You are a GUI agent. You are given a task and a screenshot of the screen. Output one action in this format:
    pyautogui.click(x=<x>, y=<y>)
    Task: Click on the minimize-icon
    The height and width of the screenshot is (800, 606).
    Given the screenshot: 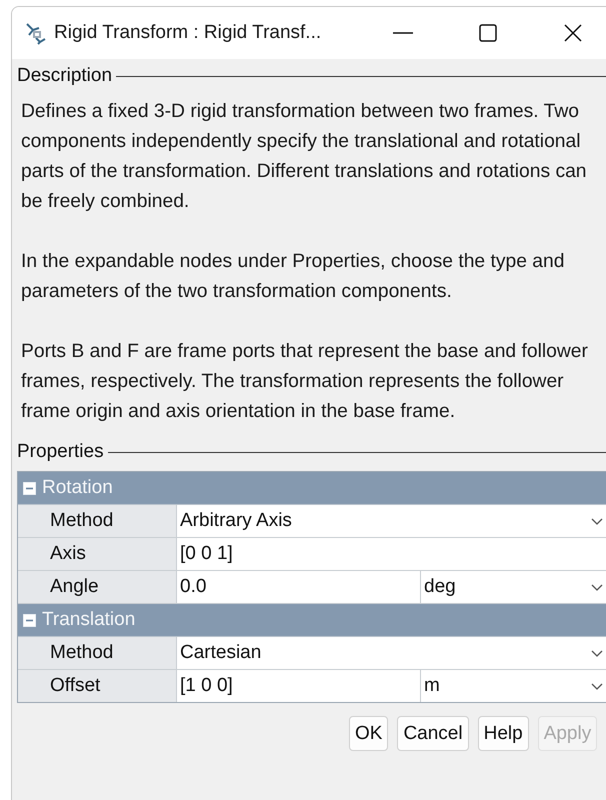 What is the action you would take?
    pyautogui.click(x=403, y=33)
    